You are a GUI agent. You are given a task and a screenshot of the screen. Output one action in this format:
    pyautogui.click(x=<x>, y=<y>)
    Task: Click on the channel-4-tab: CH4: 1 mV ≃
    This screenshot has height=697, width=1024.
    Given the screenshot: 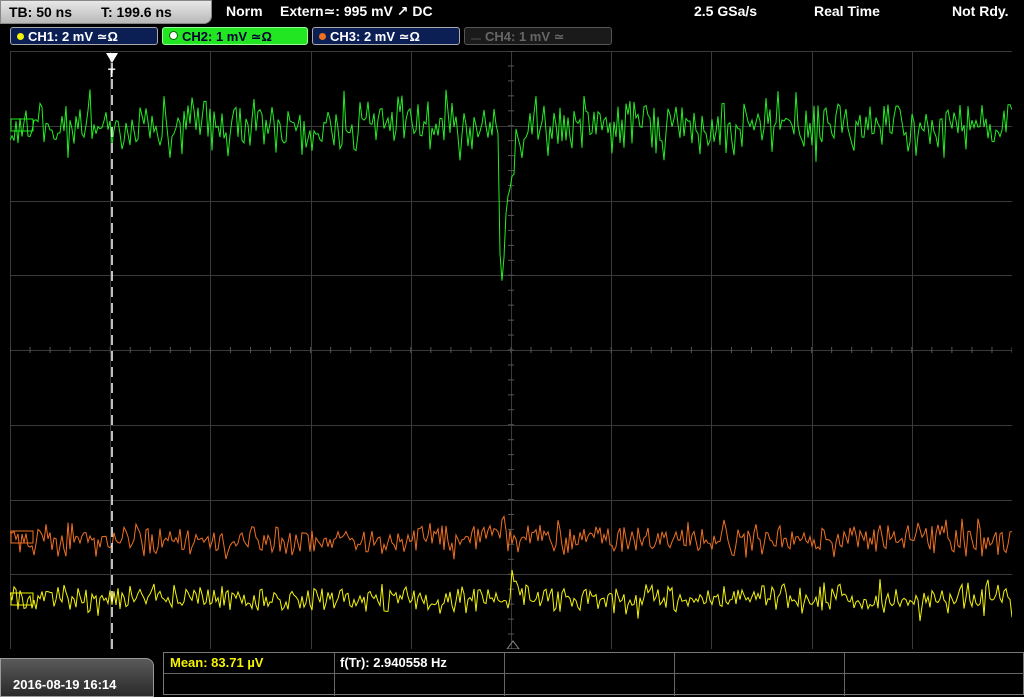 What is the action you would take?
    pyautogui.click(x=538, y=36)
    